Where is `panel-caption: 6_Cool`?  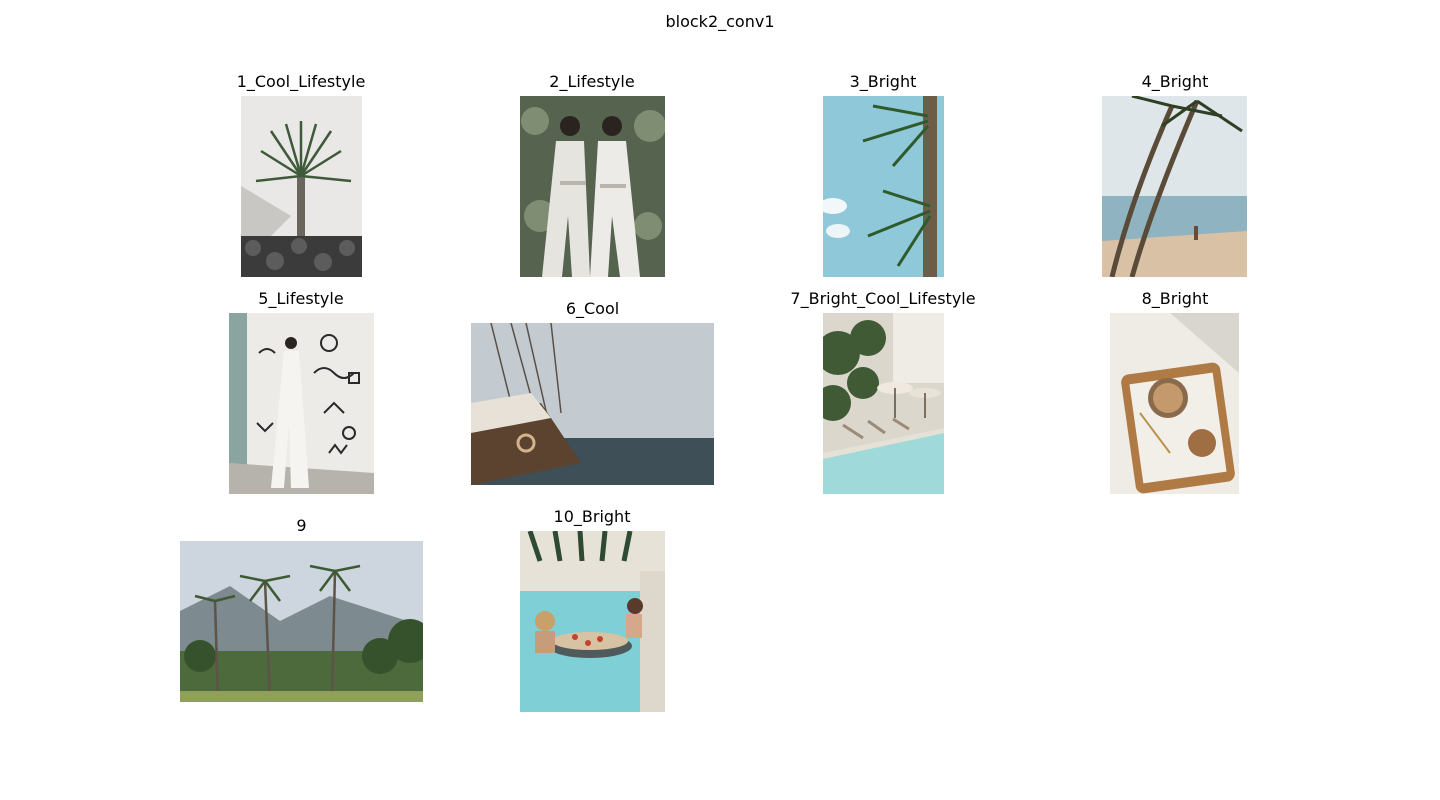
panel-caption: 6_Cool is located at coordinates (592, 308).